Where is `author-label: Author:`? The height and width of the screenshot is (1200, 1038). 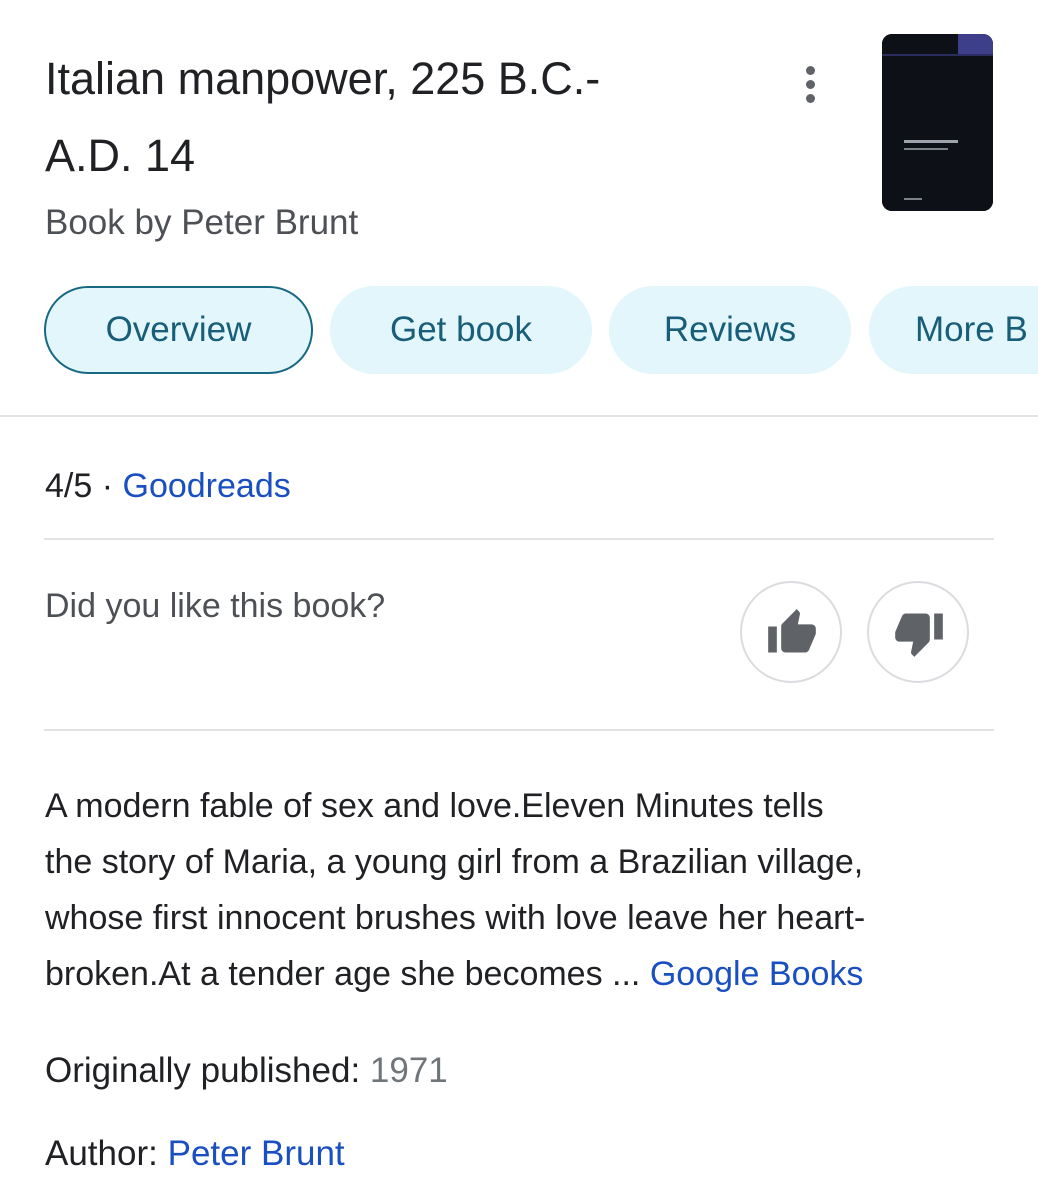 author-label: Author: is located at coordinates (101, 1153).